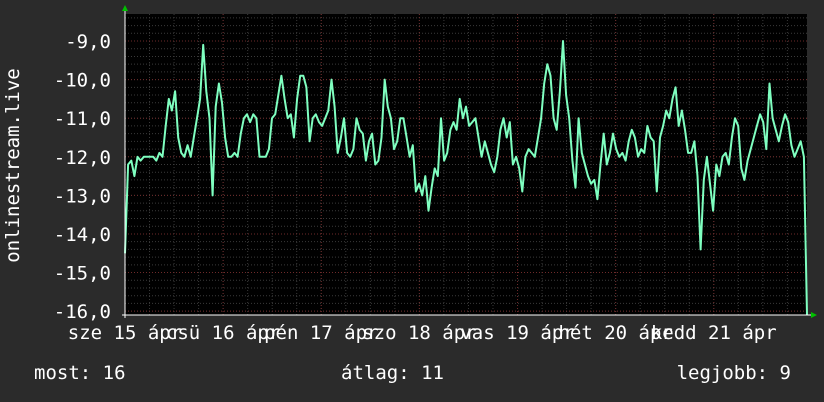 The height and width of the screenshot is (402, 824). What do you see at coordinates (82, 81) in the screenshot?
I see `y-tick-label: -10,0` at bounding box center [82, 81].